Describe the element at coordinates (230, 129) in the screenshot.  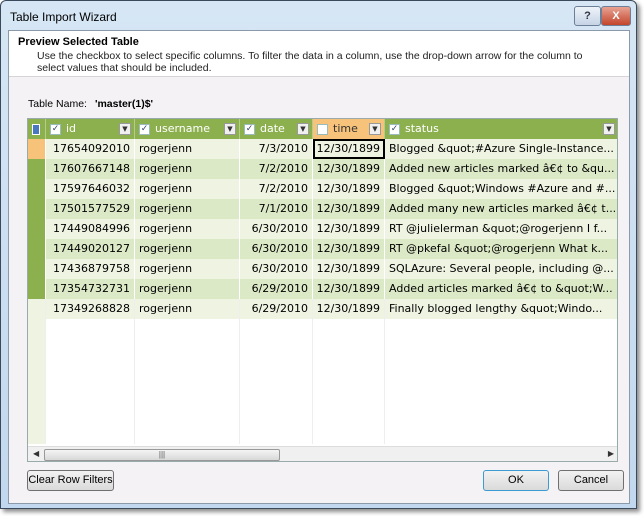
I see `filter-icon: ▼` at that location.